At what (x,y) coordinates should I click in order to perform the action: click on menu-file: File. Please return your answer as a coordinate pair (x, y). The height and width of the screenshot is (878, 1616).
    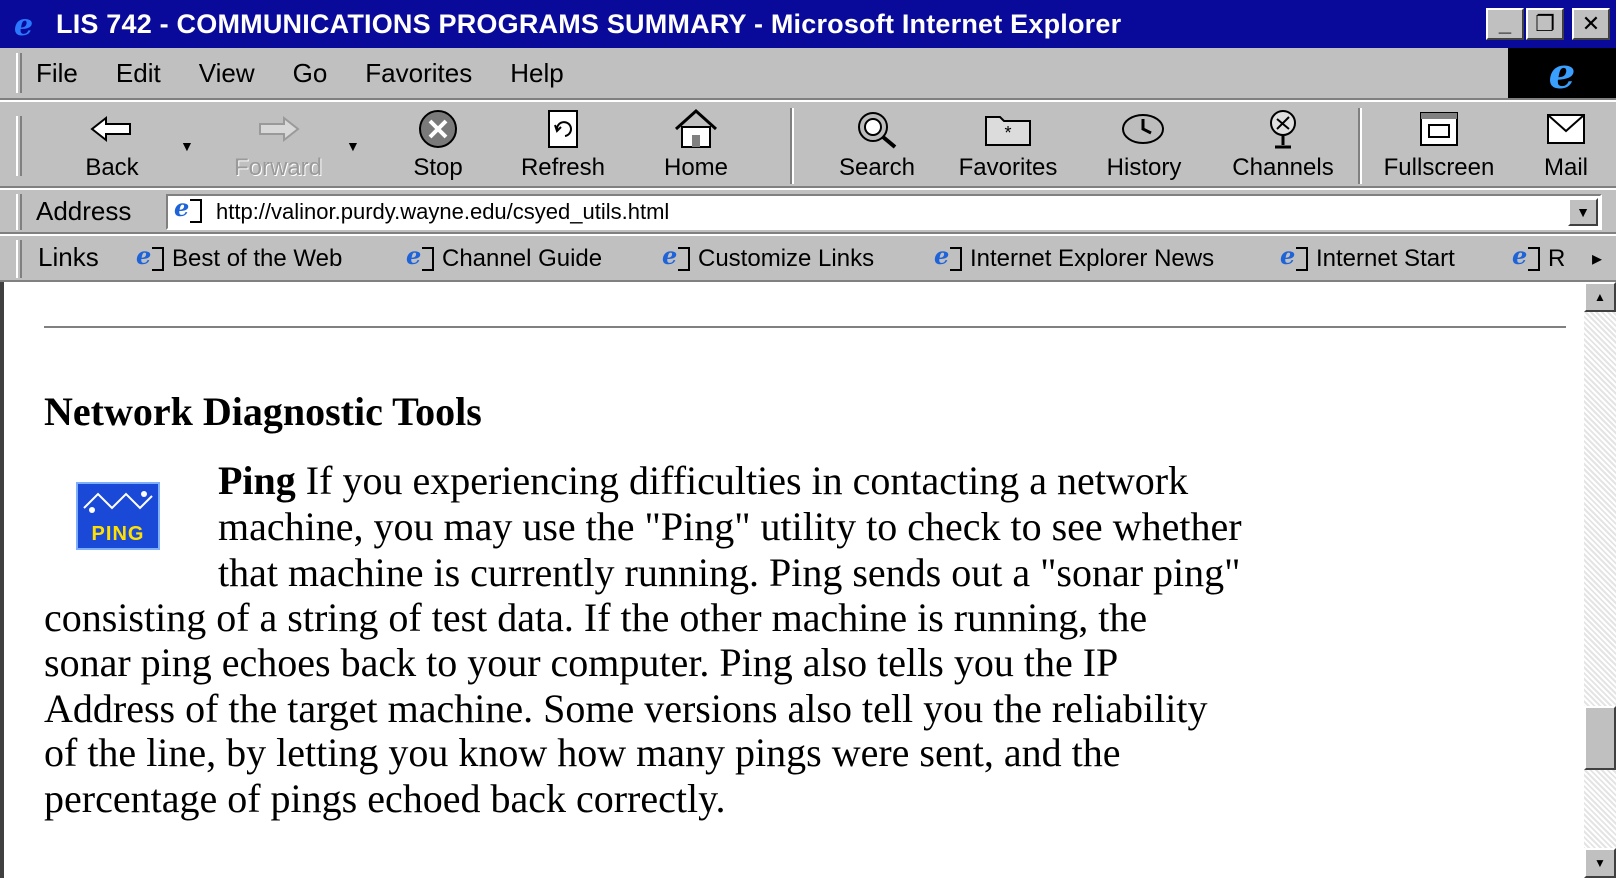
    Looking at the image, I should click on (57, 73).